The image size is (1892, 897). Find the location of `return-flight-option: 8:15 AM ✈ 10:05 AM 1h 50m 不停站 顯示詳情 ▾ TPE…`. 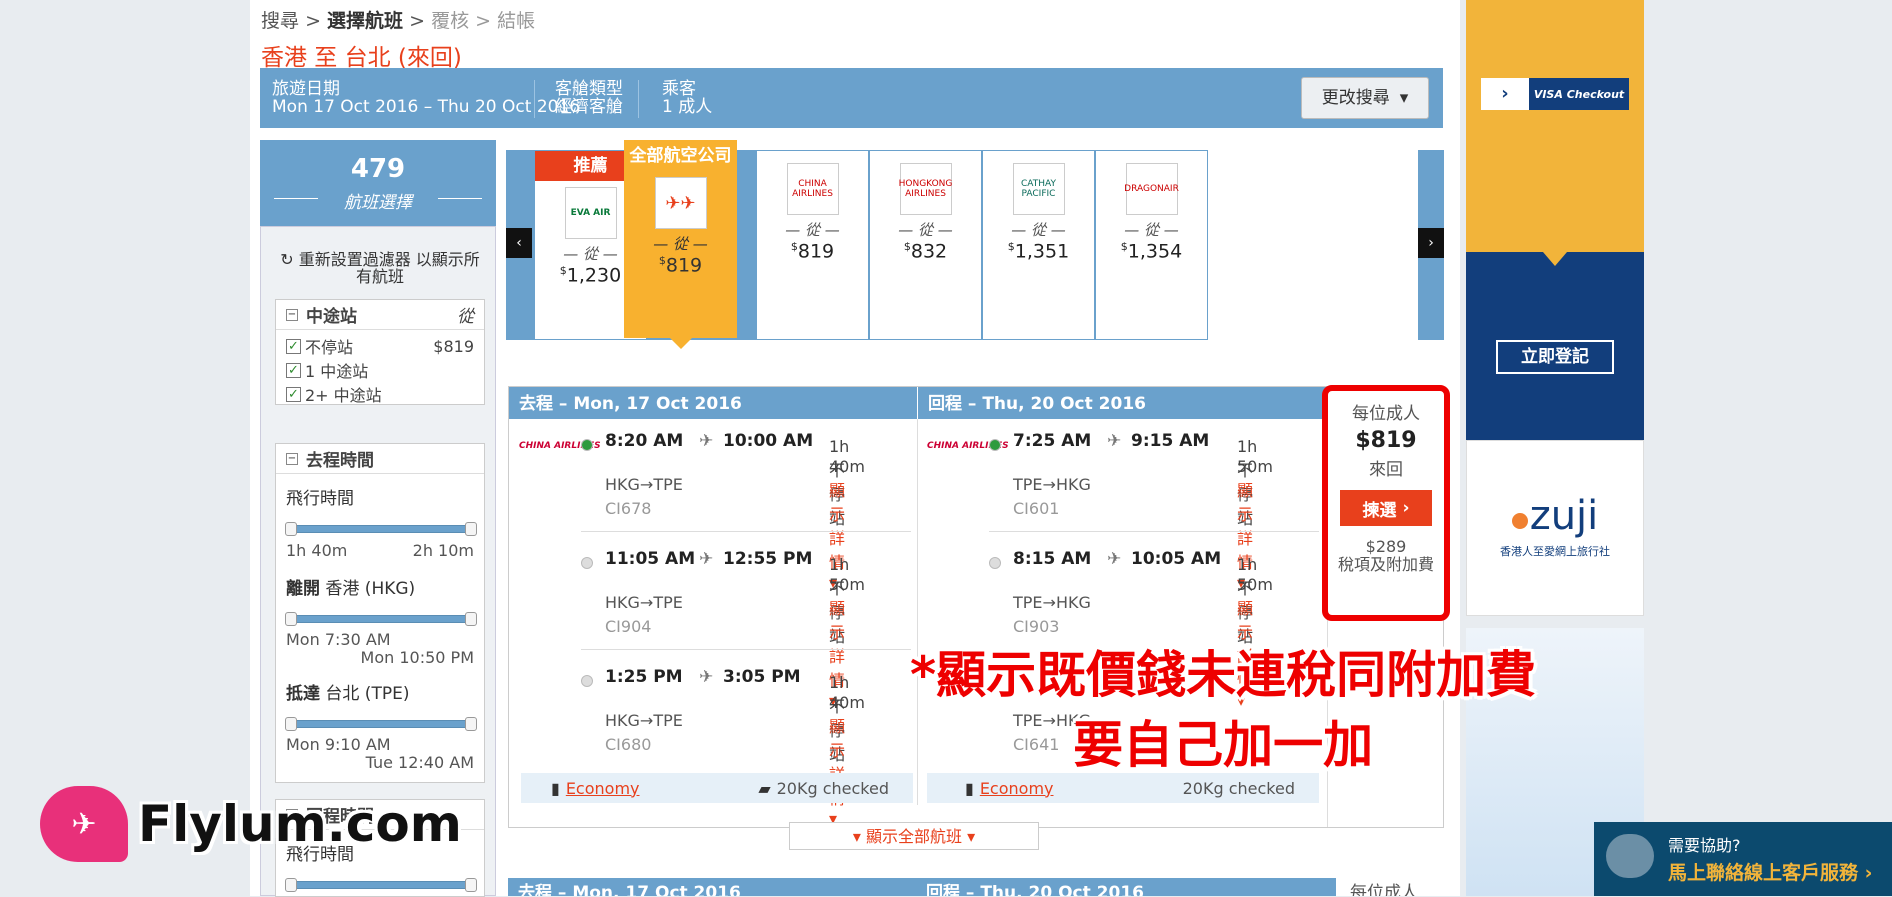

return-flight-option: 8:15 AM ✈ 10:05 AM 1h 50m 不停站 顯示詳情 ▾ TPE… is located at coordinates (1095, 623).